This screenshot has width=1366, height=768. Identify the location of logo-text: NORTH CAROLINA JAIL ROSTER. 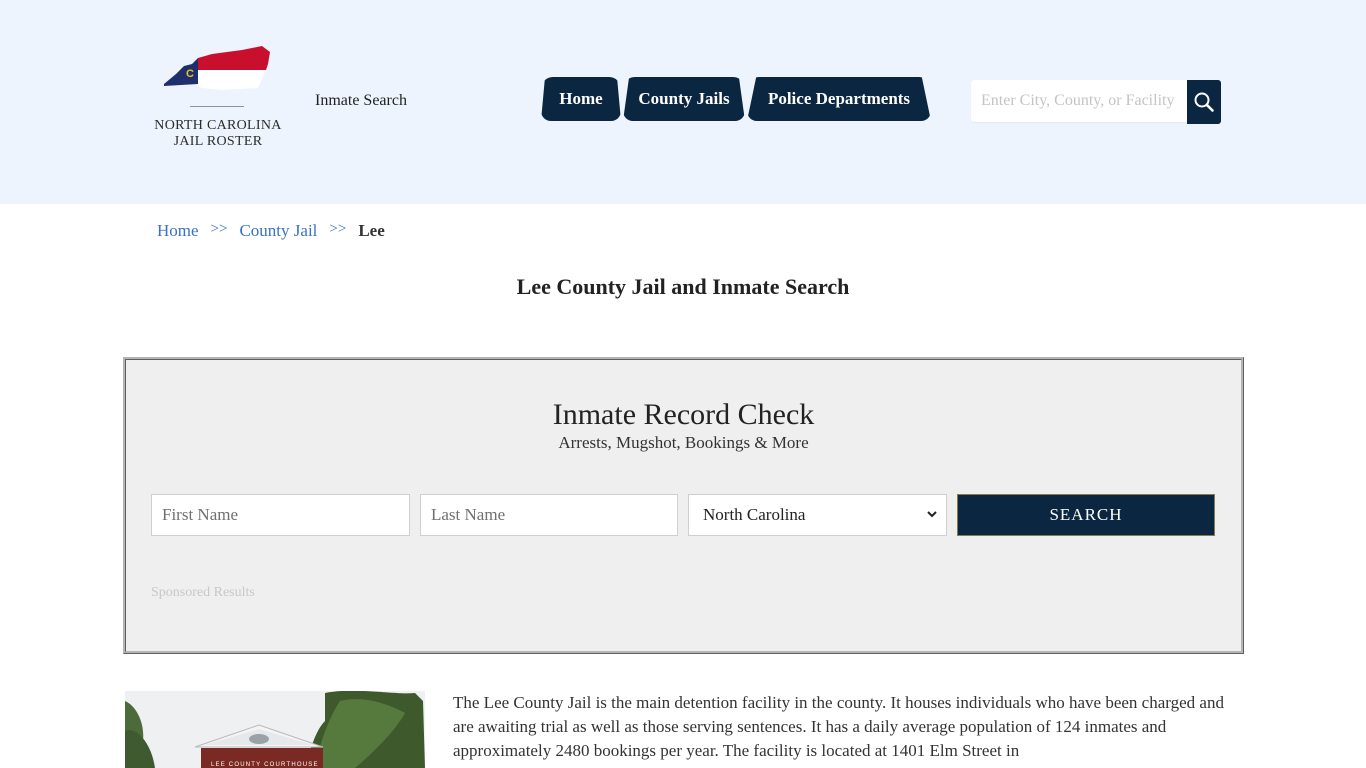
(218, 134).